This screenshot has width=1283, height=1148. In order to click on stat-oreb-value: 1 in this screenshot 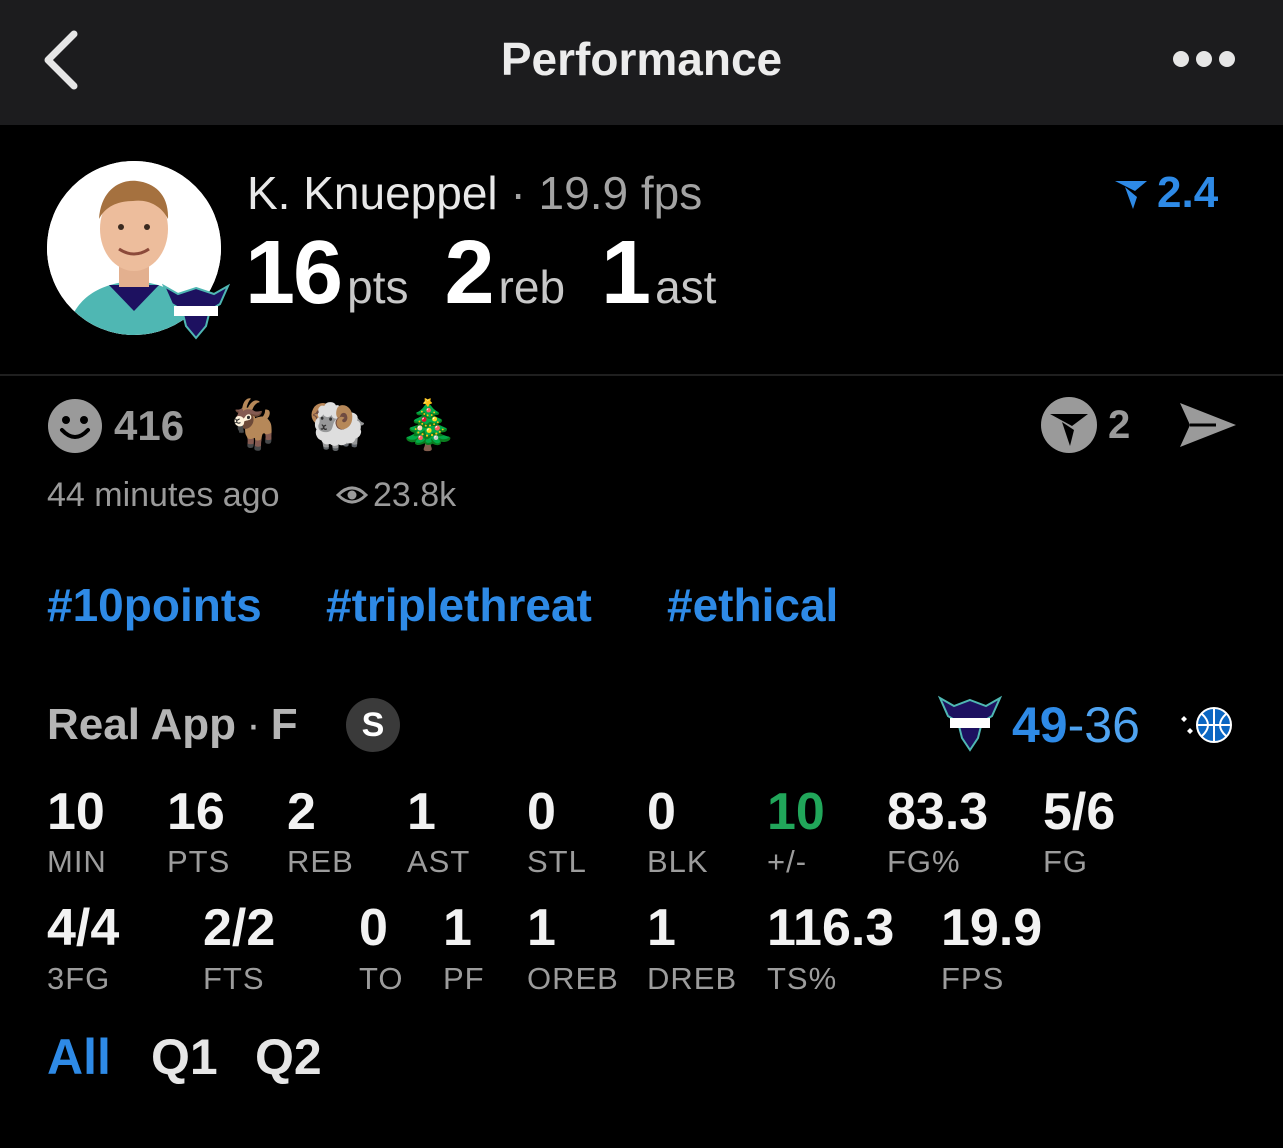, I will do `click(541, 928)`.